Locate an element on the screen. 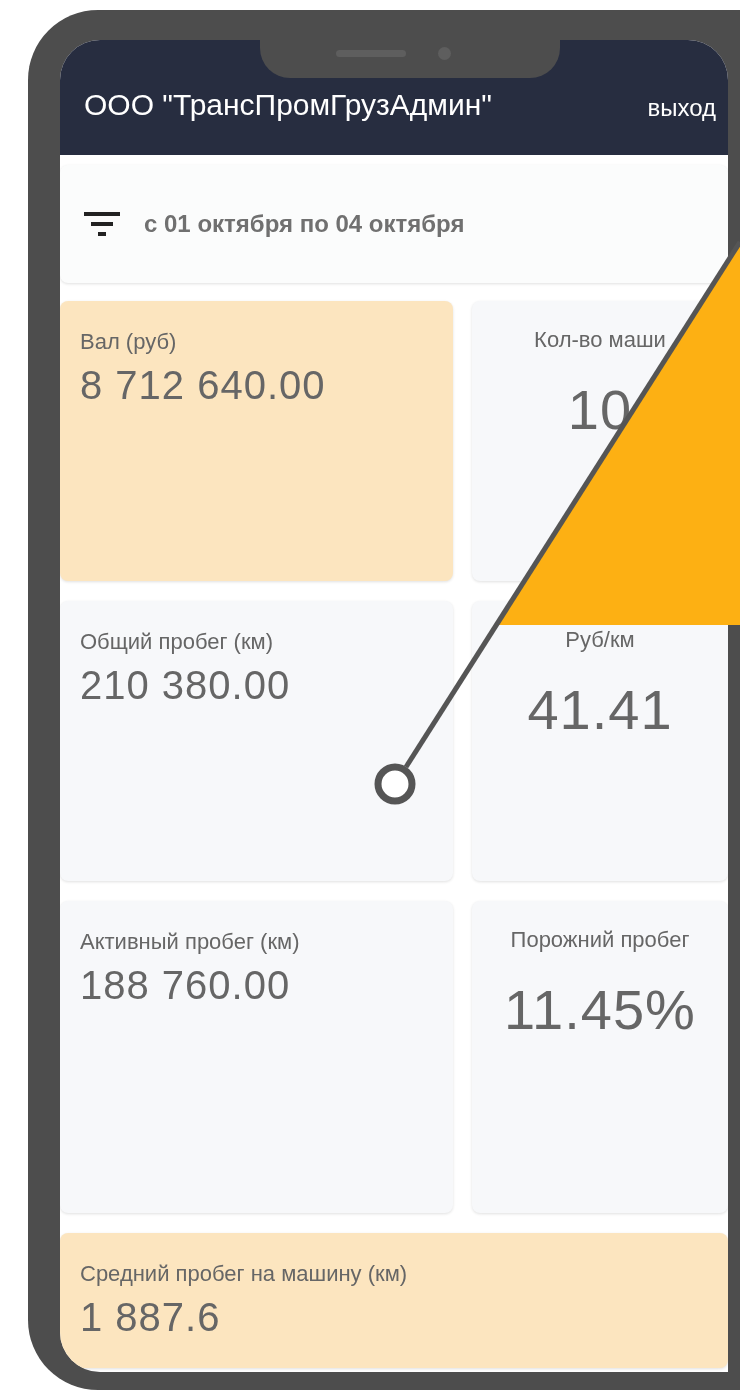 The width and height of the screenshot is (740, 1390). stat-value: 188 760.00 is located at coordinates (185, 985).